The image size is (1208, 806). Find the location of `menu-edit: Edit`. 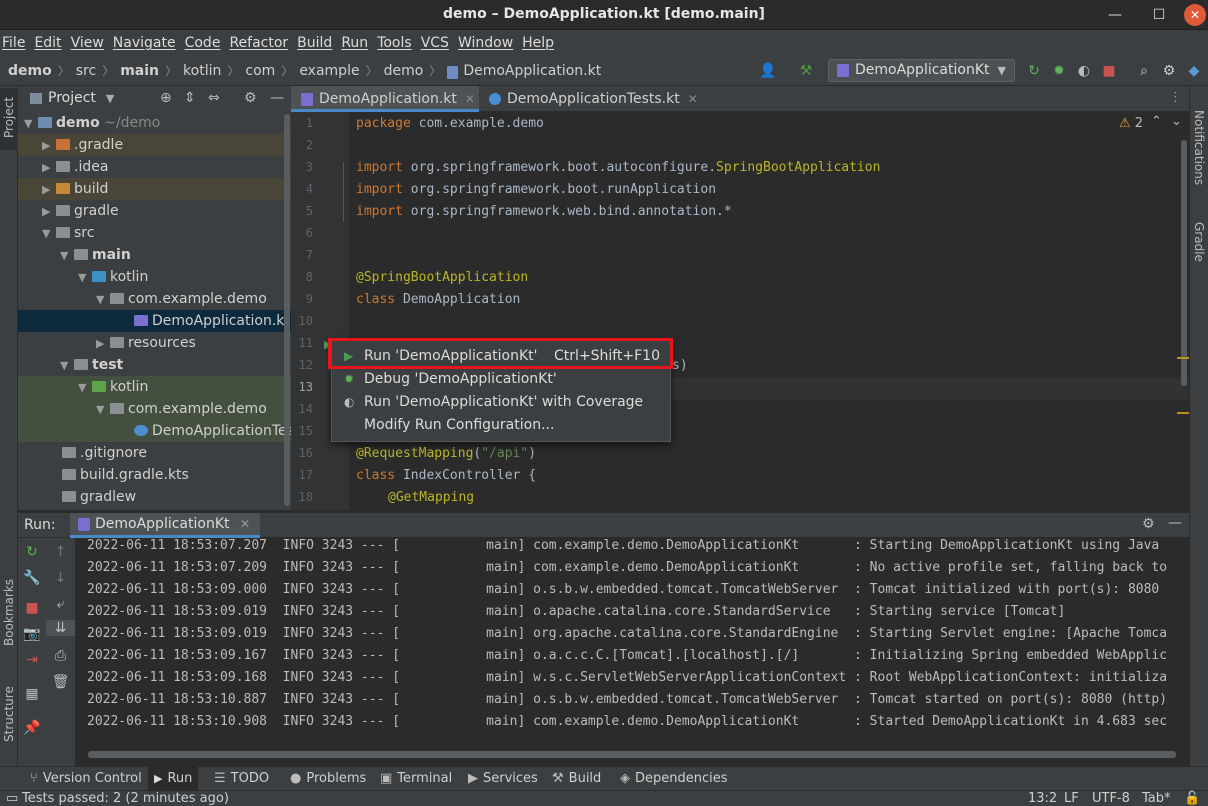

menu-edit: Edit is located at coordinates (47, 43).